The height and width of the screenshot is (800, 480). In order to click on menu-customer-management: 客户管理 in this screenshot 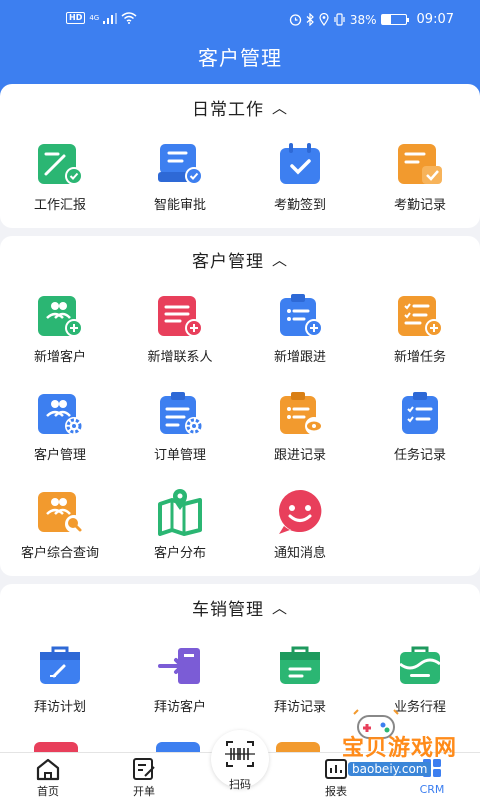, I will do `click(60, 426)`.